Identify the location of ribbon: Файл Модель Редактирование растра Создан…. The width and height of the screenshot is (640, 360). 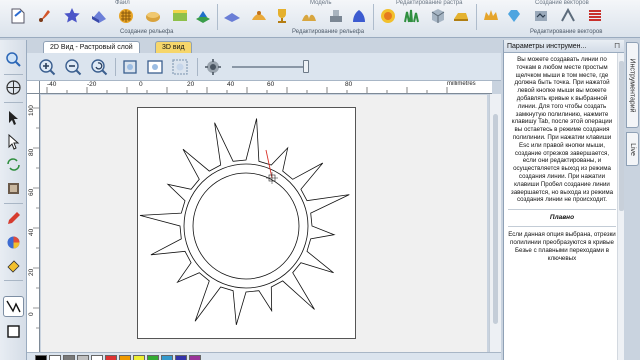
(320, 19).